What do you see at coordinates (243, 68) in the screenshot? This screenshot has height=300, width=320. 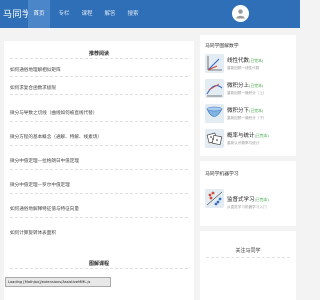 I see `course-desc: 重新回顾一线性代数` at bounding box center [243, 68].